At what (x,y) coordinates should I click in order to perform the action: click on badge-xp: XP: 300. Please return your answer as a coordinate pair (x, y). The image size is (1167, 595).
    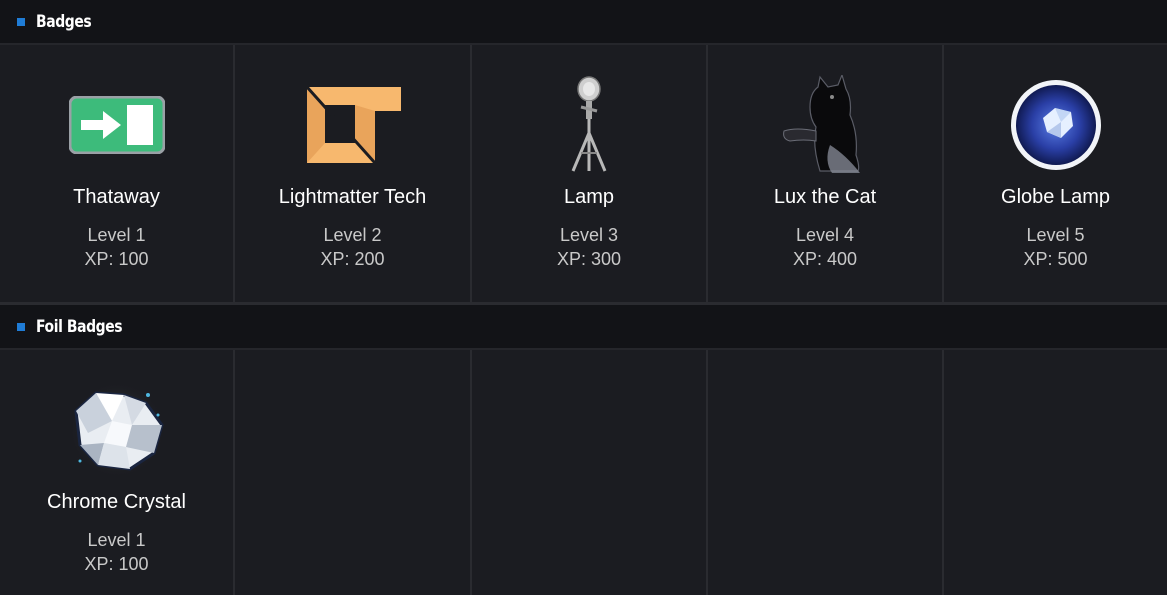
    Looking at the image, I should click on (589, 259).